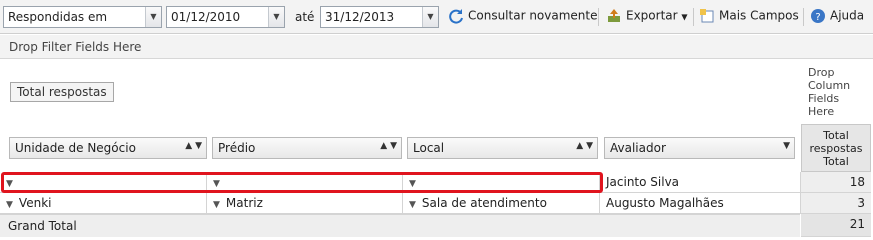 The height and width of the screenshot is (240, 873). What do you see at coordinates (307, 148) in the screenshot?
I see `row-field-predio: Prédio ▲ ▼` at bounding box center [307, 148].